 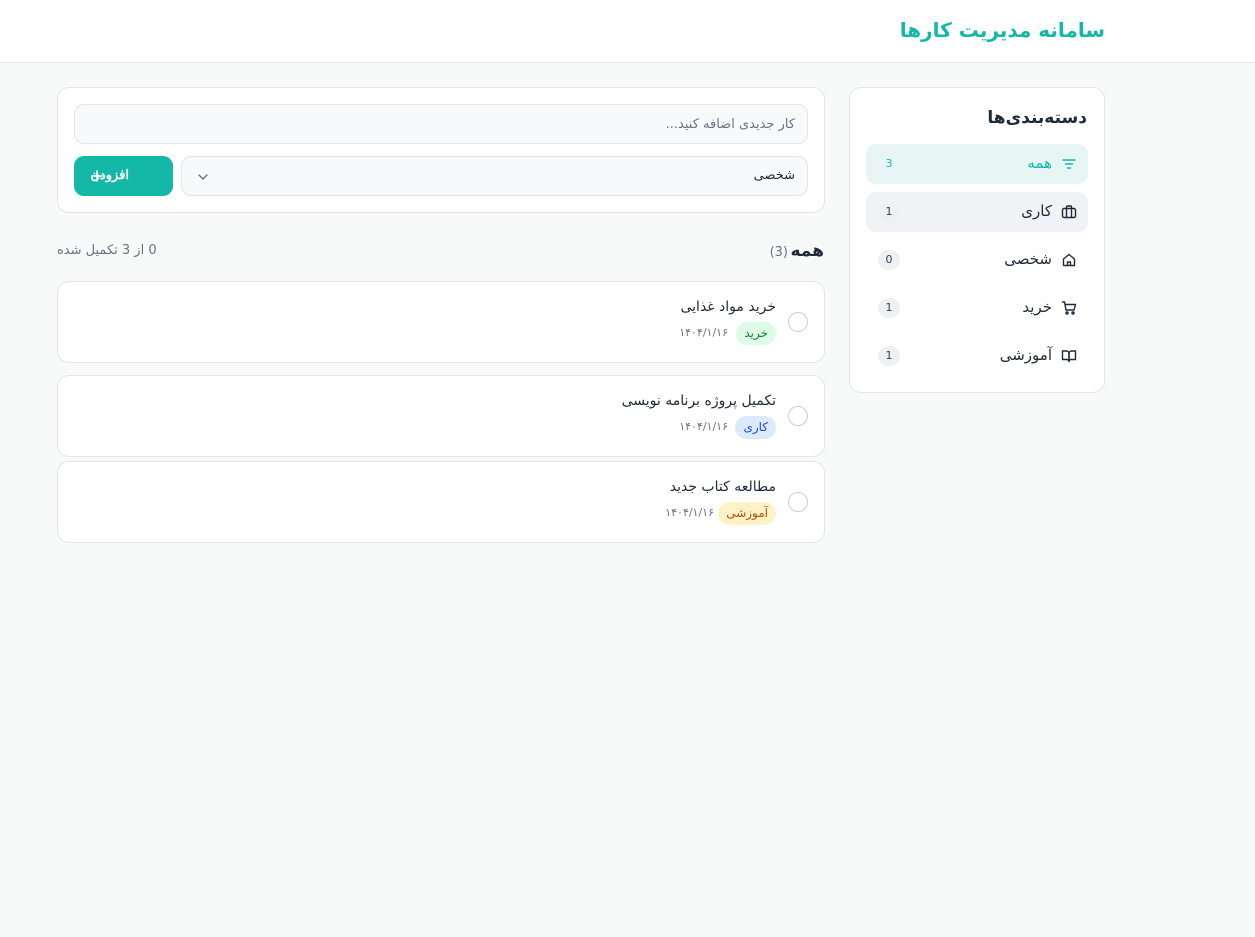 I want to click on plus-icon, so click(x=97, y=176).